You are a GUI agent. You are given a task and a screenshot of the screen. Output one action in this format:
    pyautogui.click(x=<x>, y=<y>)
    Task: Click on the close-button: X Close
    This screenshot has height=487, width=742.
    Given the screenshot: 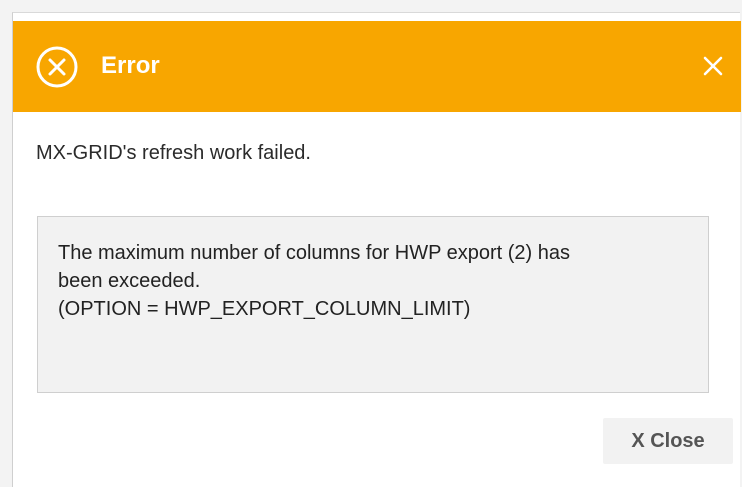 What is the action you would take?
    pyautogui.click(x=668, y=441)
    